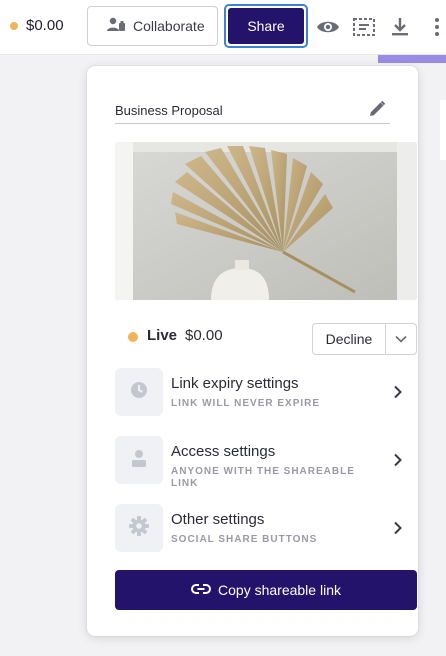 This screenshot has height=656, width=446. I want to click on status-label: Live, so click(162, 335).